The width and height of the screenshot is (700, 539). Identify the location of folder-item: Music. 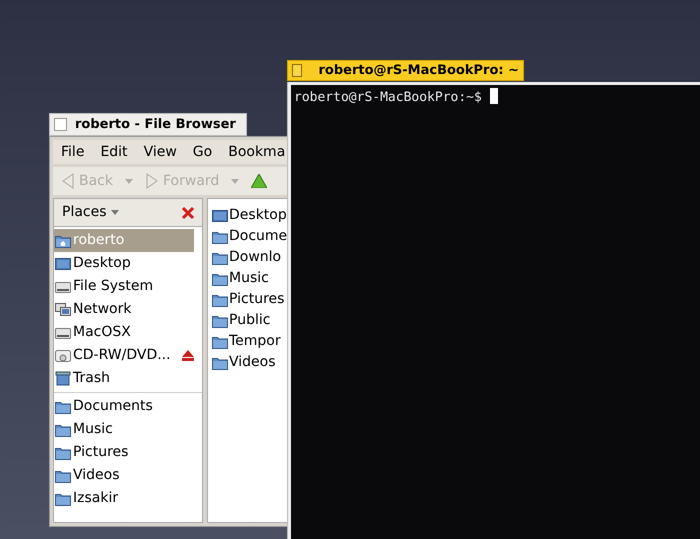
(242, 278).